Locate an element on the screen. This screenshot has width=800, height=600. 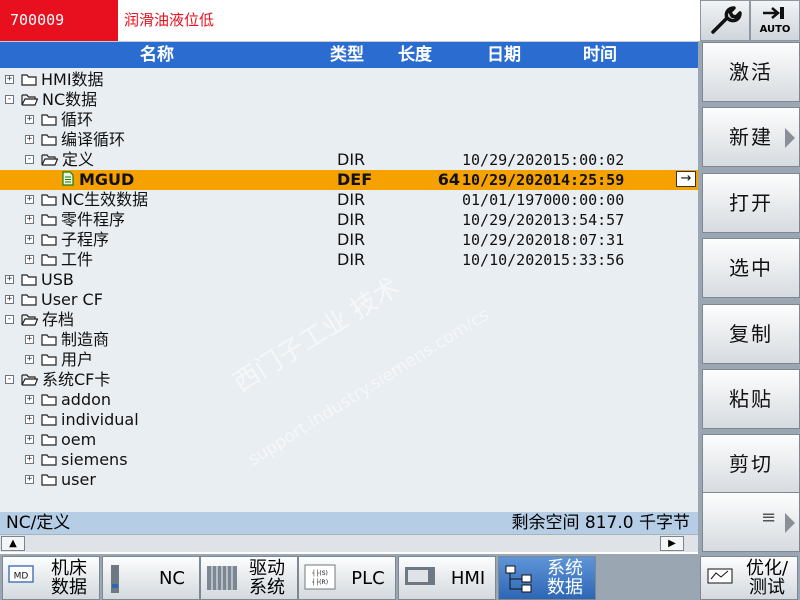
item-name-cell: NC数据 is located at coordinates (59, 100).